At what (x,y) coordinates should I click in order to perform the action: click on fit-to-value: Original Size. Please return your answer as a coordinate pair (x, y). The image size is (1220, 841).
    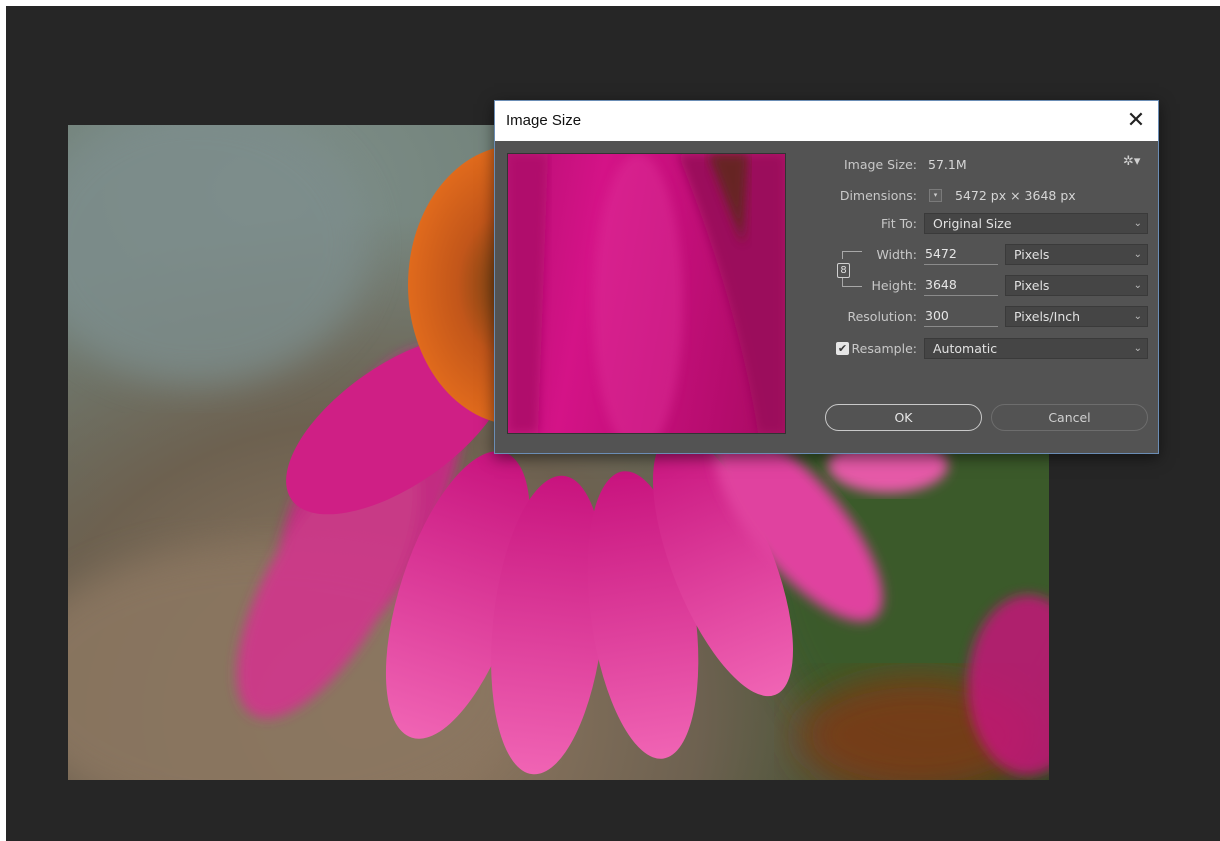
    Looking at the image, I should click on (972, 223).